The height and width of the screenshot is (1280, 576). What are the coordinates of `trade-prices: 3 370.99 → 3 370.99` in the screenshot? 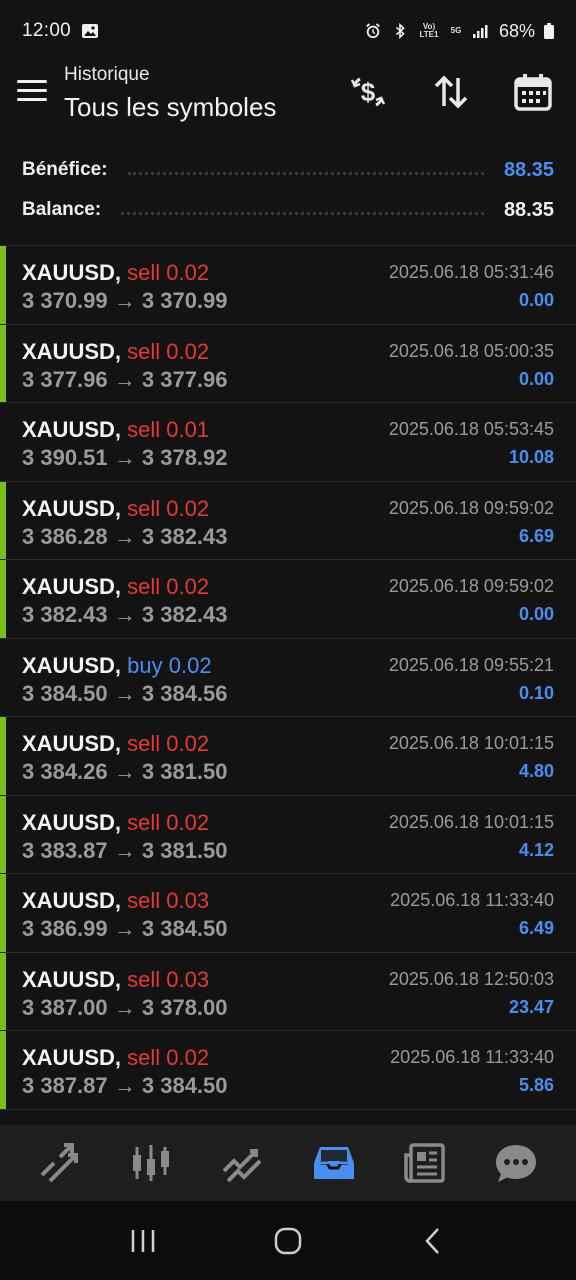 It's located at (125, 301).